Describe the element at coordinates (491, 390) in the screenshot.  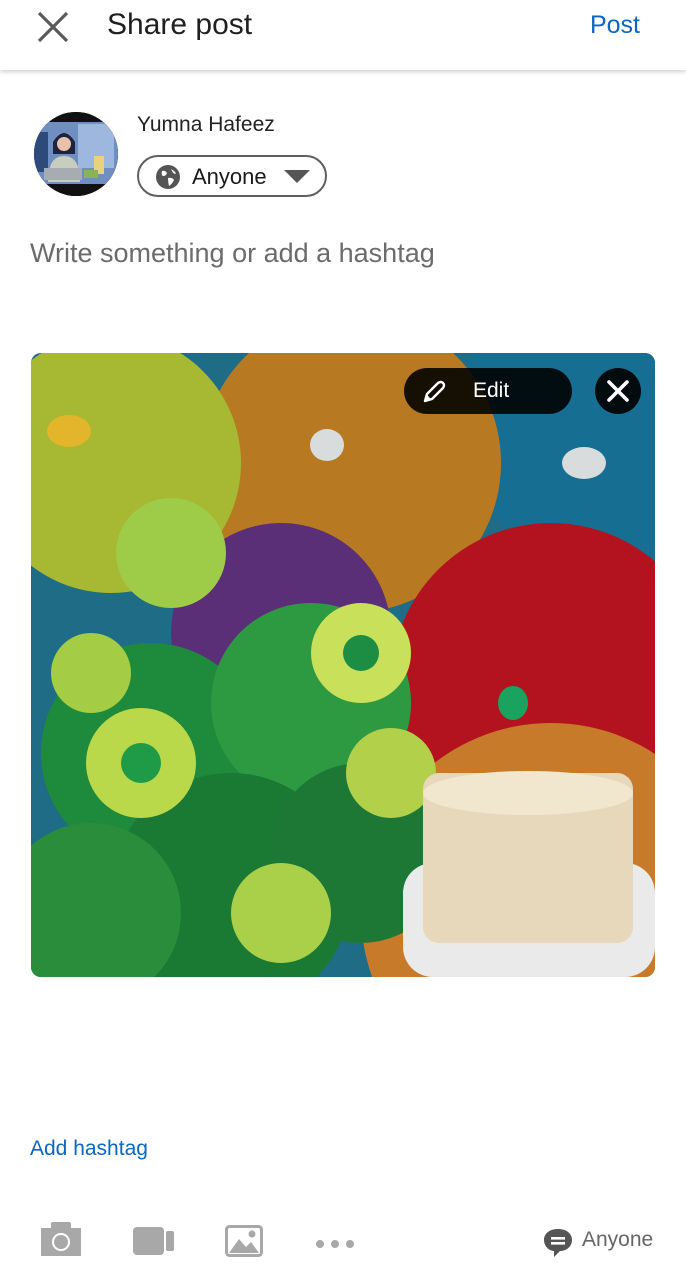
I see `edit-label: Edit` at that location.